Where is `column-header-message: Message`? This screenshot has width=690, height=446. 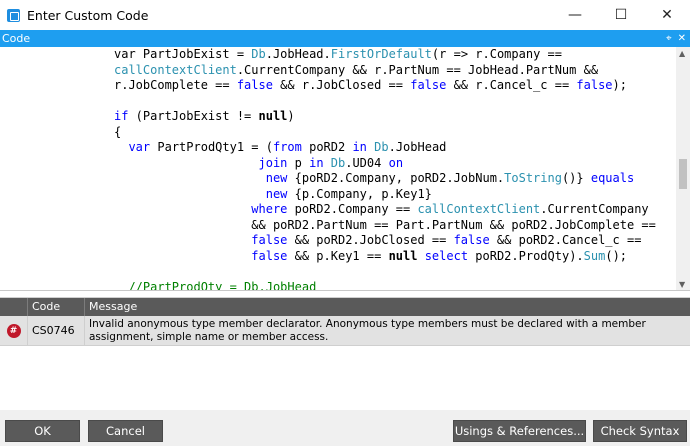 column-header-message: Message is located at coordinates (387, 307).